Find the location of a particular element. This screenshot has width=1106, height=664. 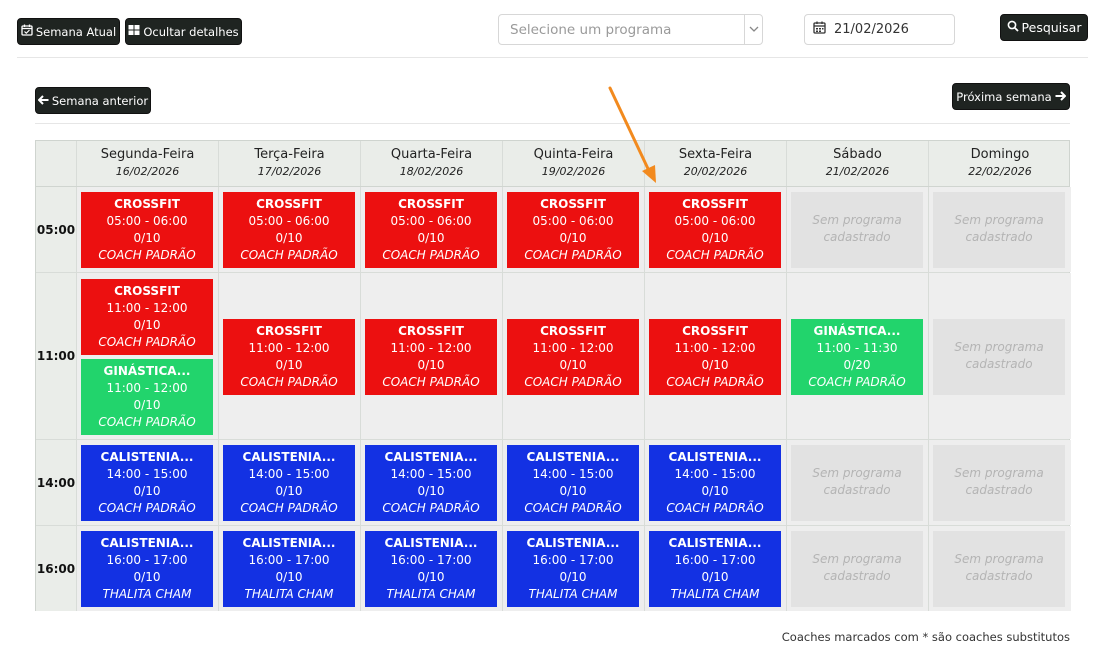

day-date: 21/02/2026 is located at coordinates (857, 171).